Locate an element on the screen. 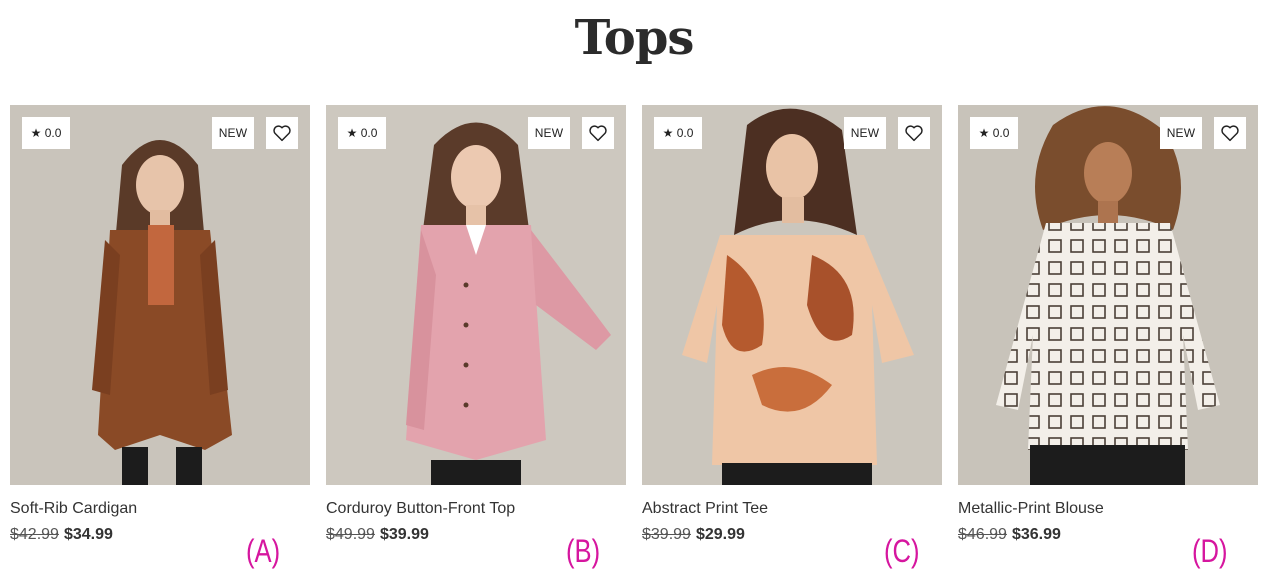  price-row: $46.99 $36.99 is located at coordinates (1009, 535).